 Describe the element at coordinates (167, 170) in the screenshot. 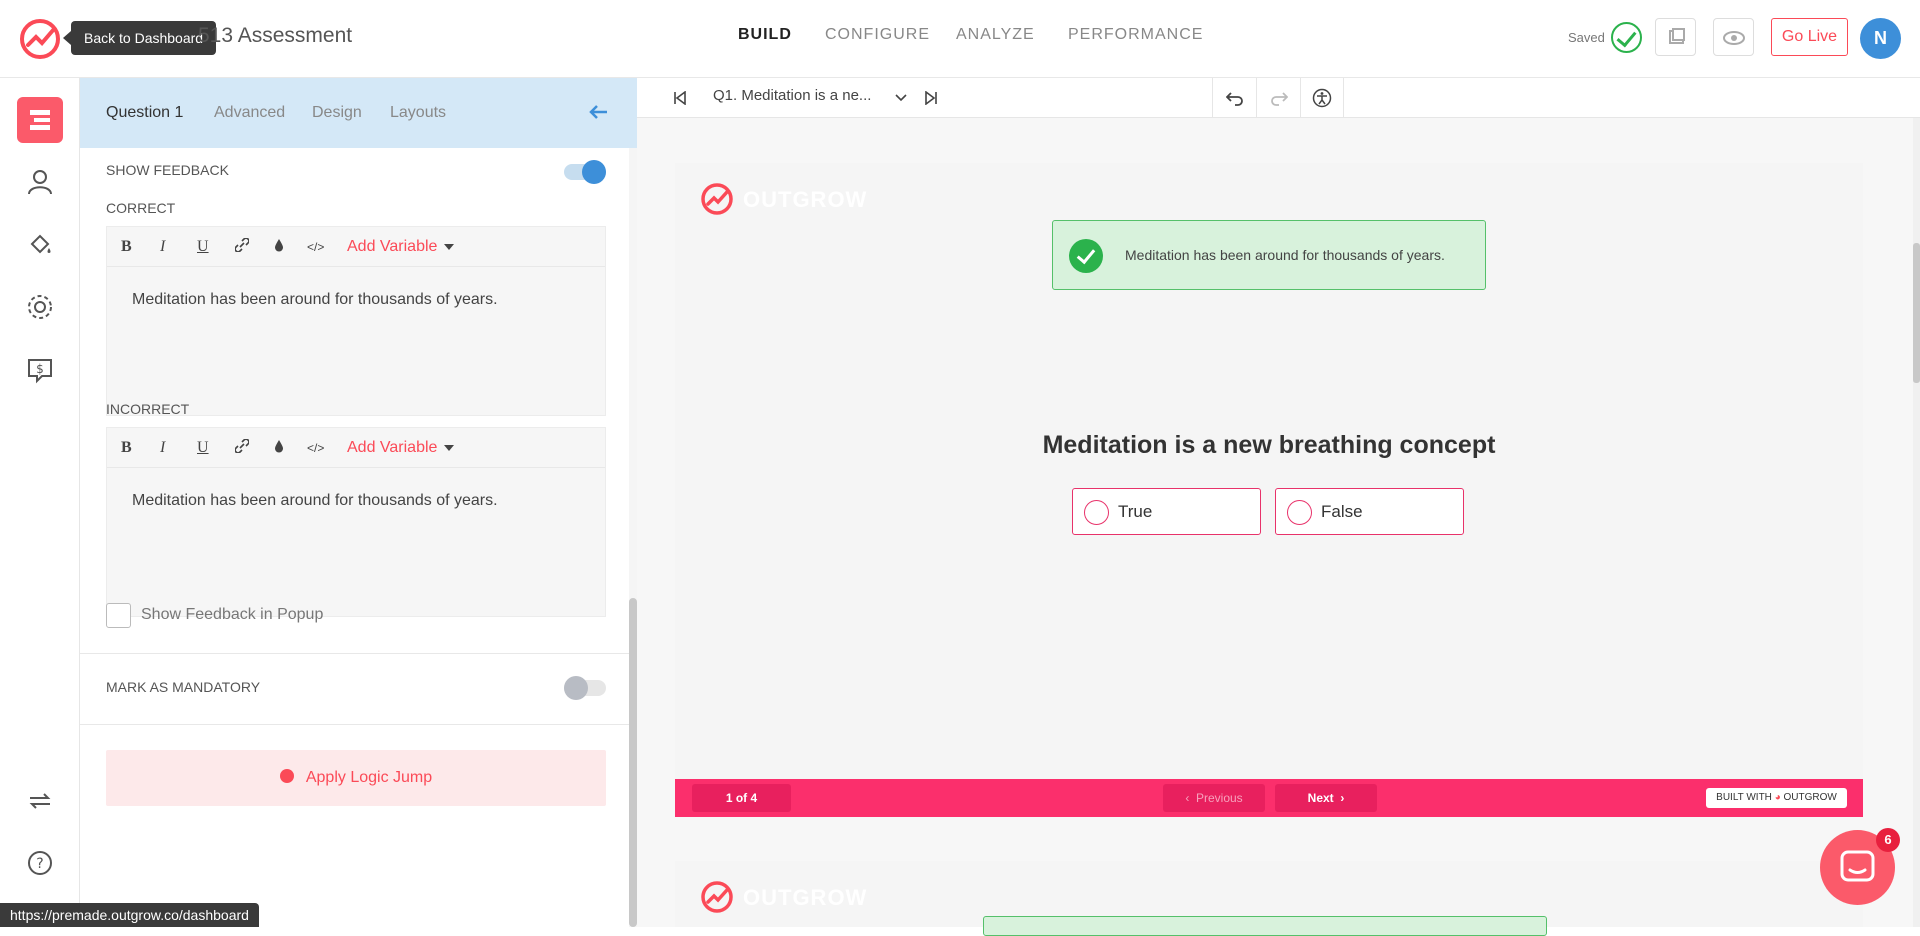

I see `show-feedback-label: SHOW FEEDBACK` at that location.